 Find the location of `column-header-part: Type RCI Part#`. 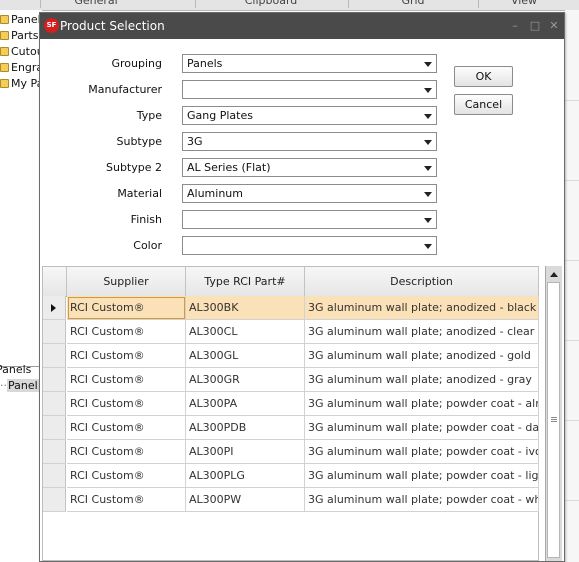

column-header-part: Type RCI Part# is located at coordinates (245, 281).